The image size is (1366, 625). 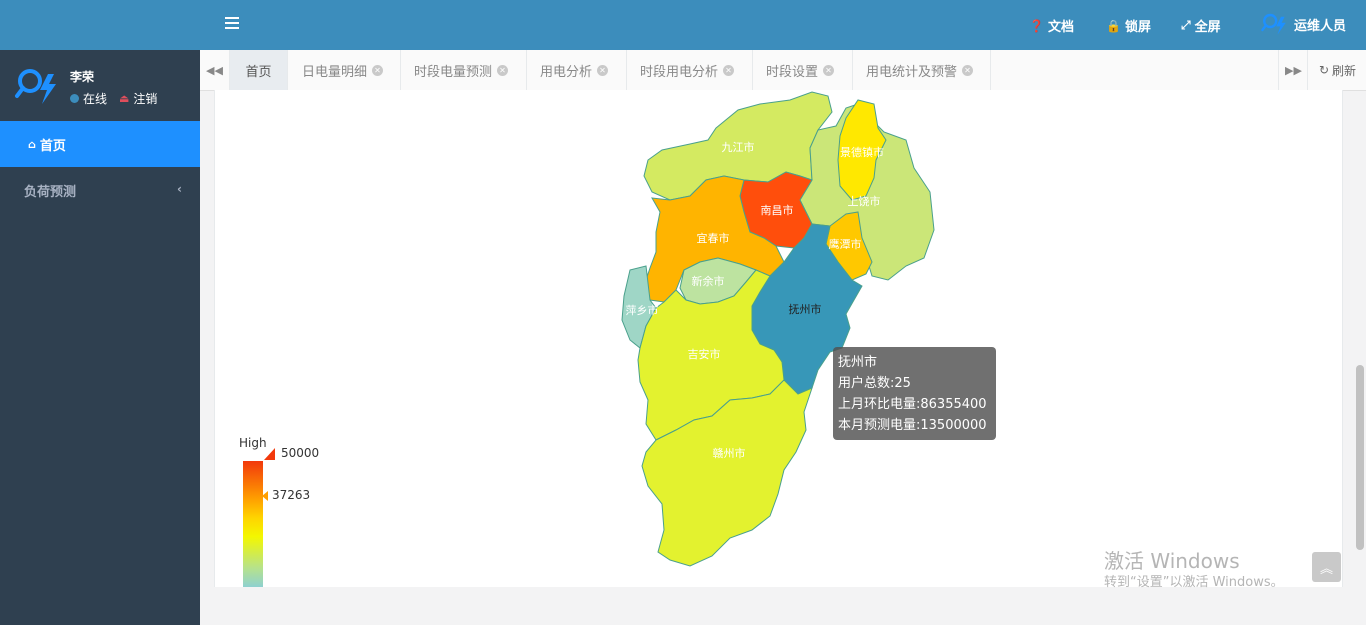 I want to click on tab-period-usage-analysis: 时段用电分析 ✕, so click(x=689, y=70).